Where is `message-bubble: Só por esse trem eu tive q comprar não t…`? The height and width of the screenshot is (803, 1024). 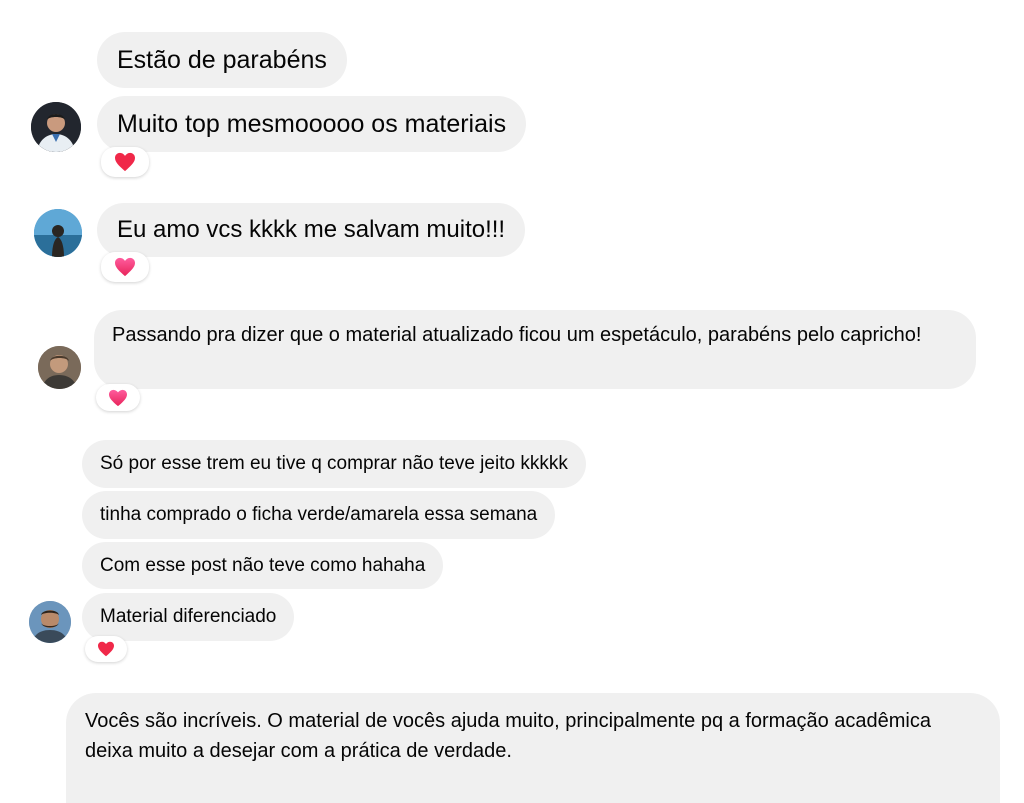 message-bubble: Só por esse trem eu tive q comprar não t… is located at coordinates (334, 464).